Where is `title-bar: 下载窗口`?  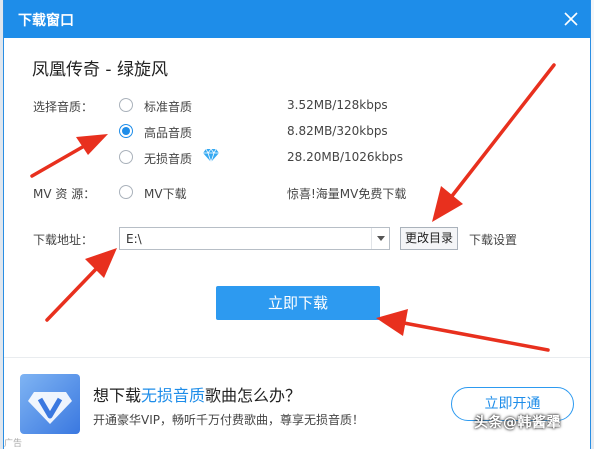 title-bar: 下载窗口 is located at coordinates (297, 19).